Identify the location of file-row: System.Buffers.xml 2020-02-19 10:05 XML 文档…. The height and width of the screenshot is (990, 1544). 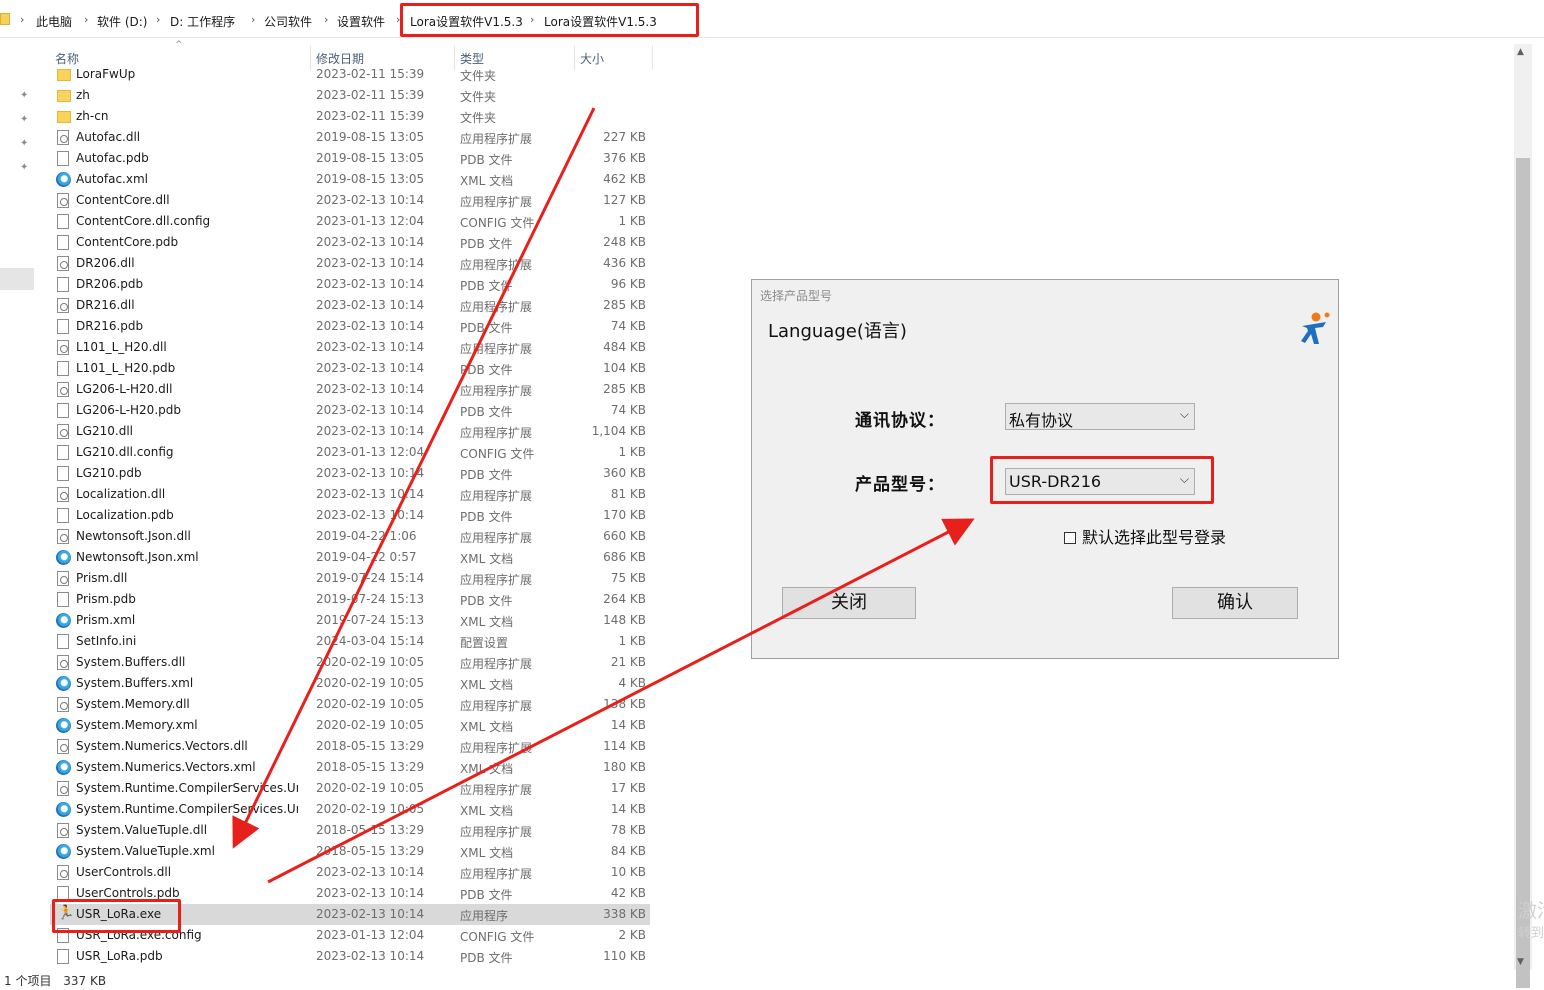
(350, 683).